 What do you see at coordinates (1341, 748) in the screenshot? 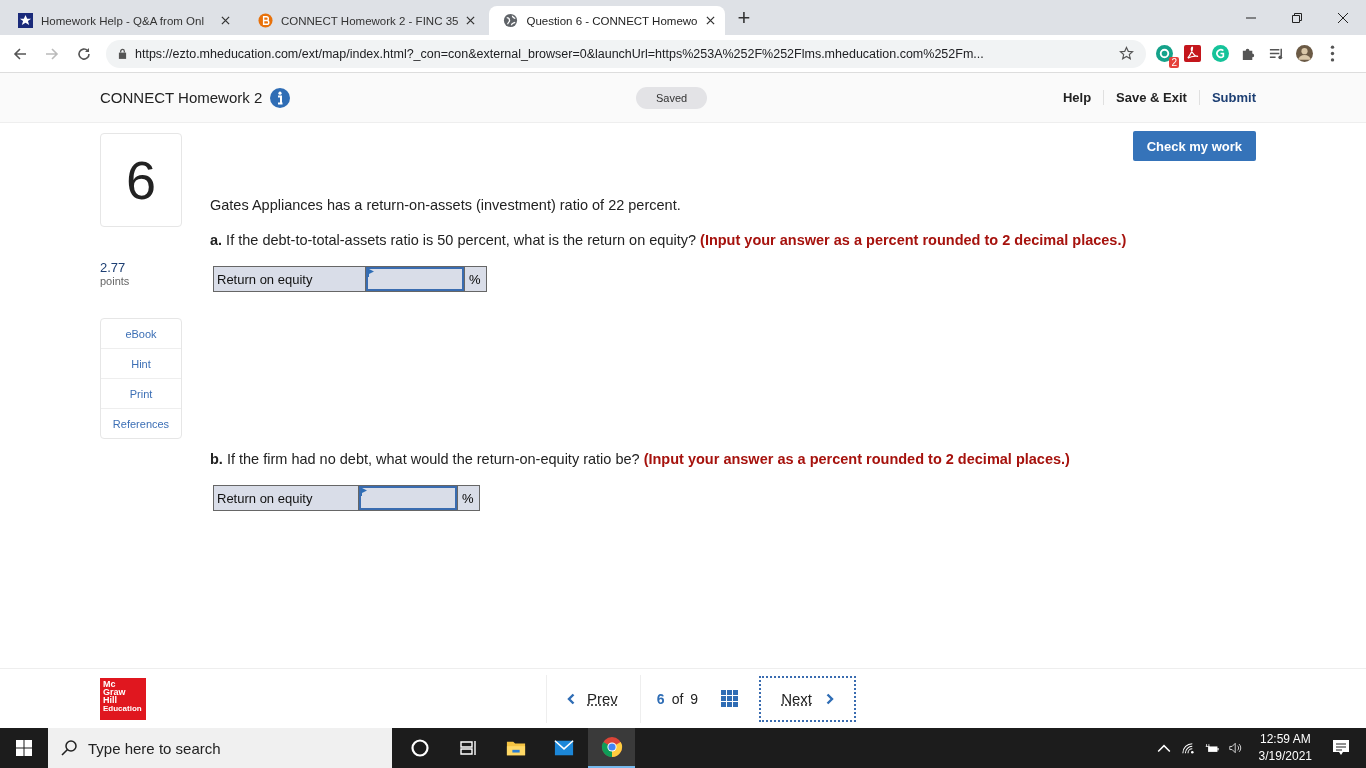
I see `notification-icon` at bounding box center [1341, 748].